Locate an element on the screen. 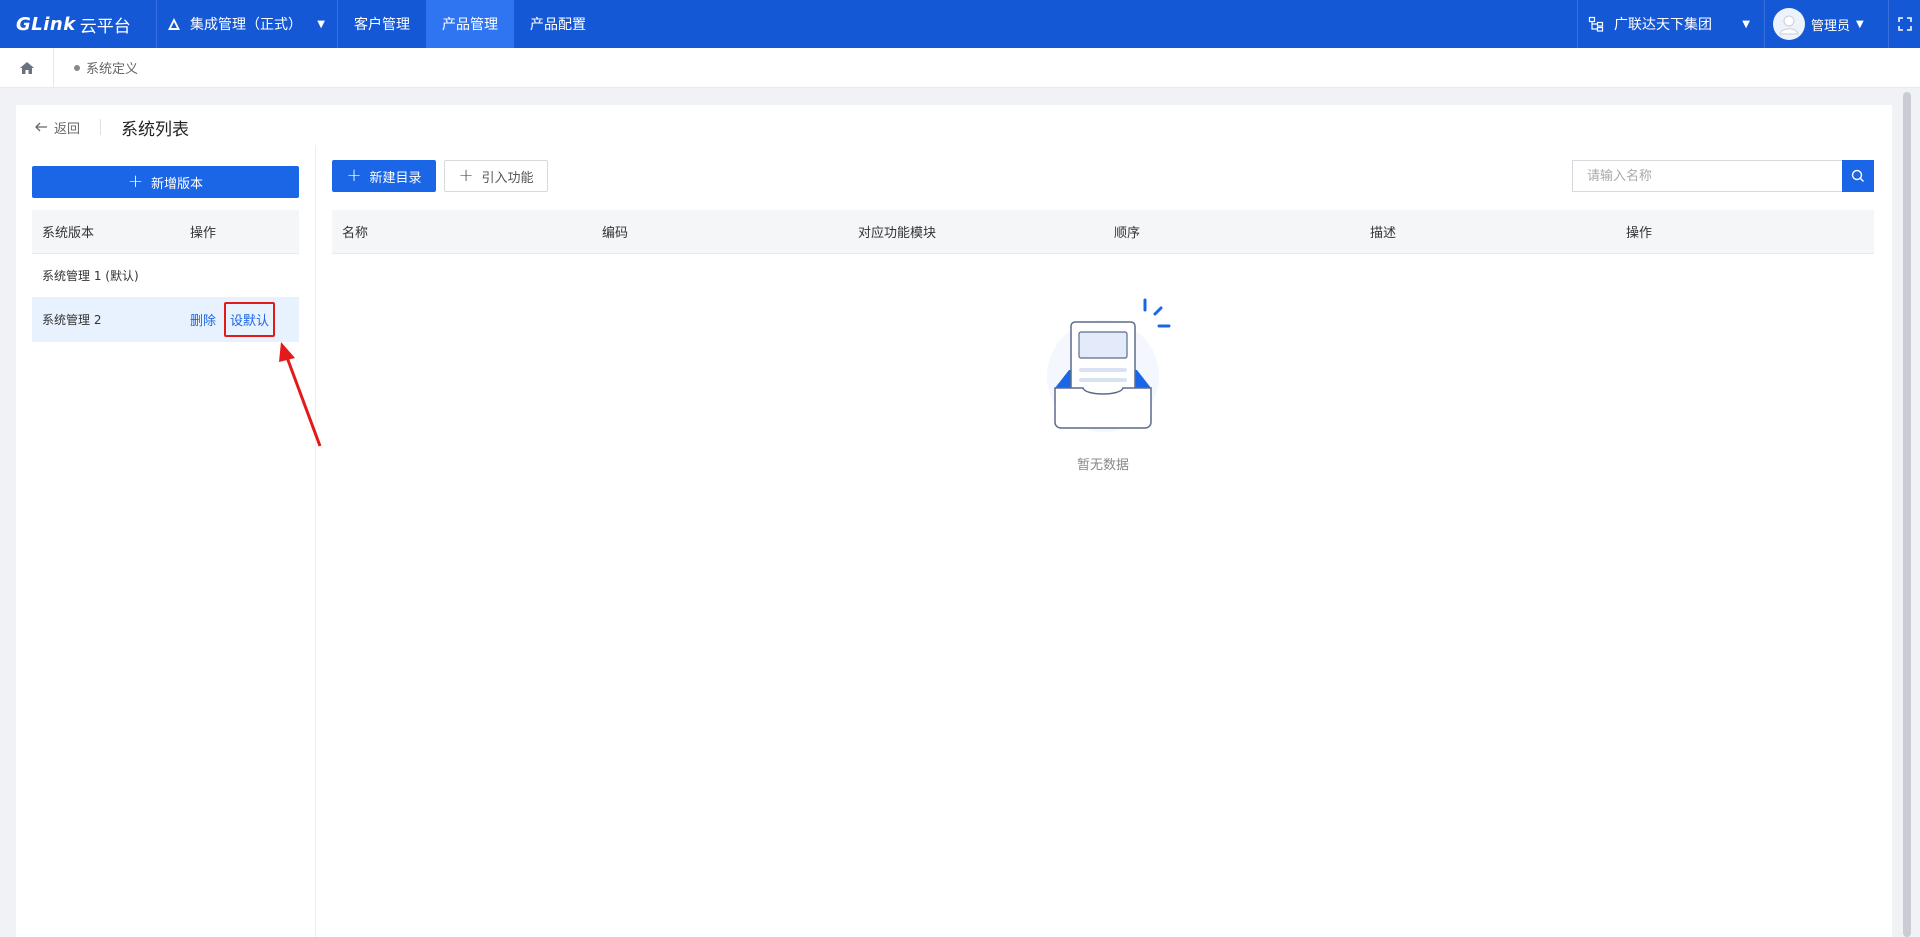  back-label: 返回 is located at coordinates (67, 129).